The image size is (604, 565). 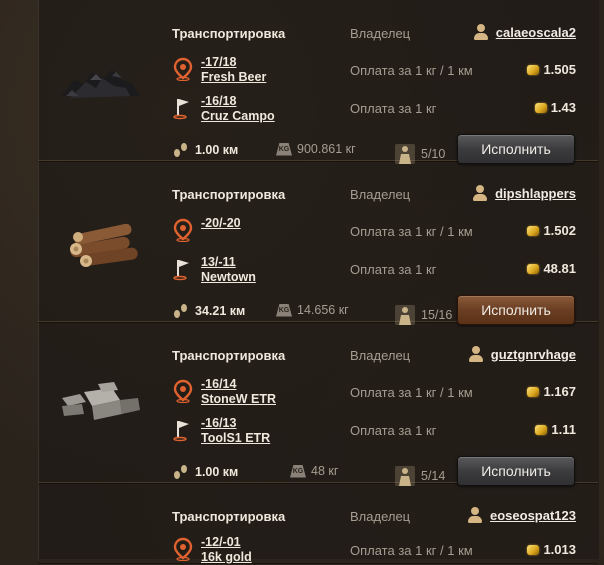 I want to click on distance-stat: 34.21 км, so click(x=208, y=311).